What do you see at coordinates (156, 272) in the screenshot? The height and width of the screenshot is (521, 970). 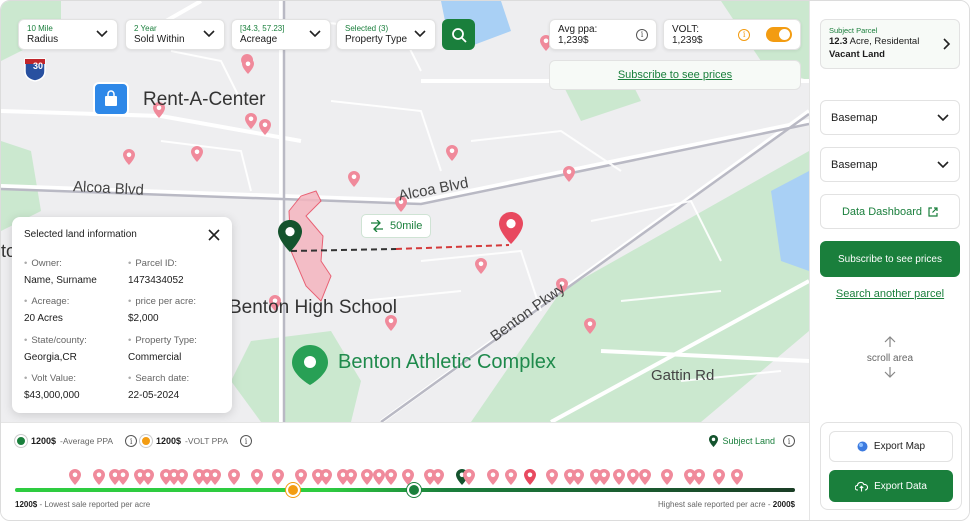 I see `field-parcel-id: Parcel ID: 1473434052` at bounding box center [156, 272].